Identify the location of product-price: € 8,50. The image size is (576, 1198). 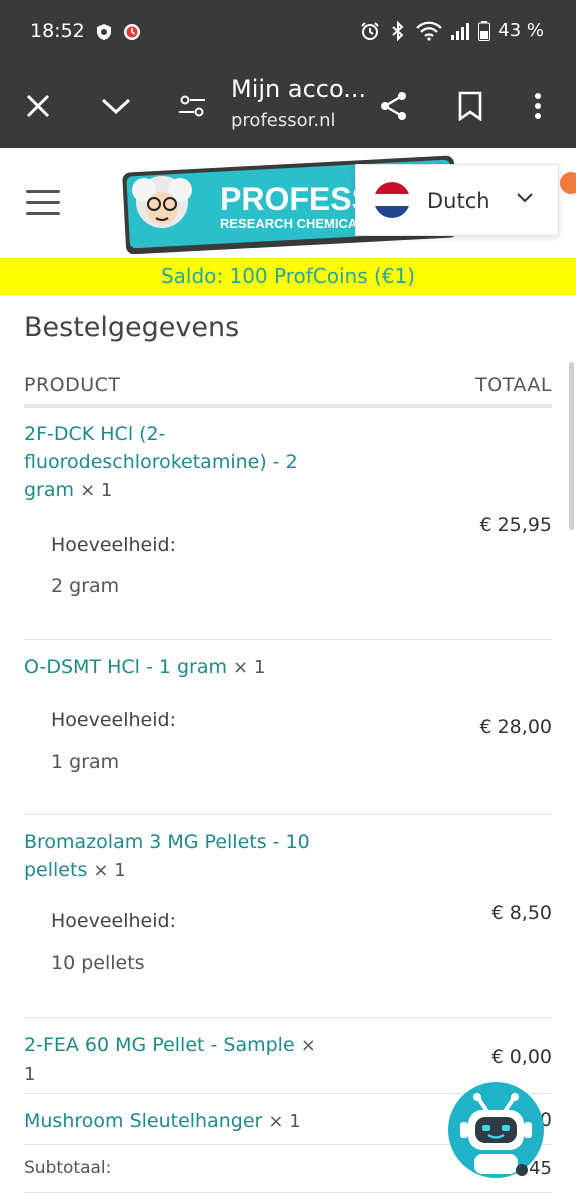
(521, 913).